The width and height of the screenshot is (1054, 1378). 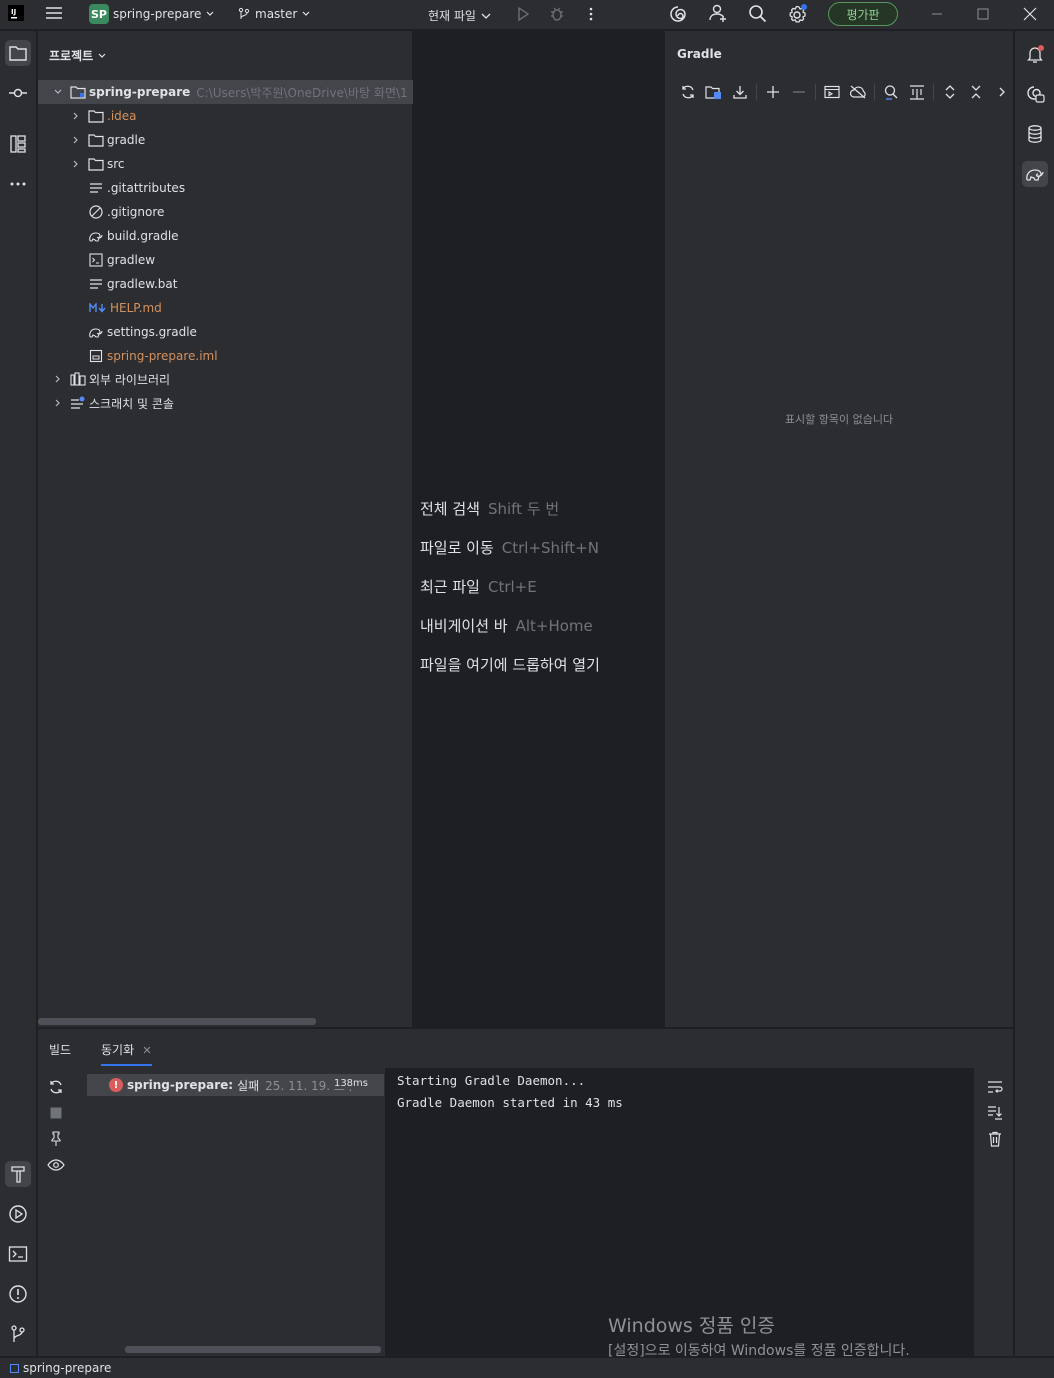 What do you see at coordinates (688, 92) in the screenshot?
I see `reload-icon` at bounding box center [688, 92].